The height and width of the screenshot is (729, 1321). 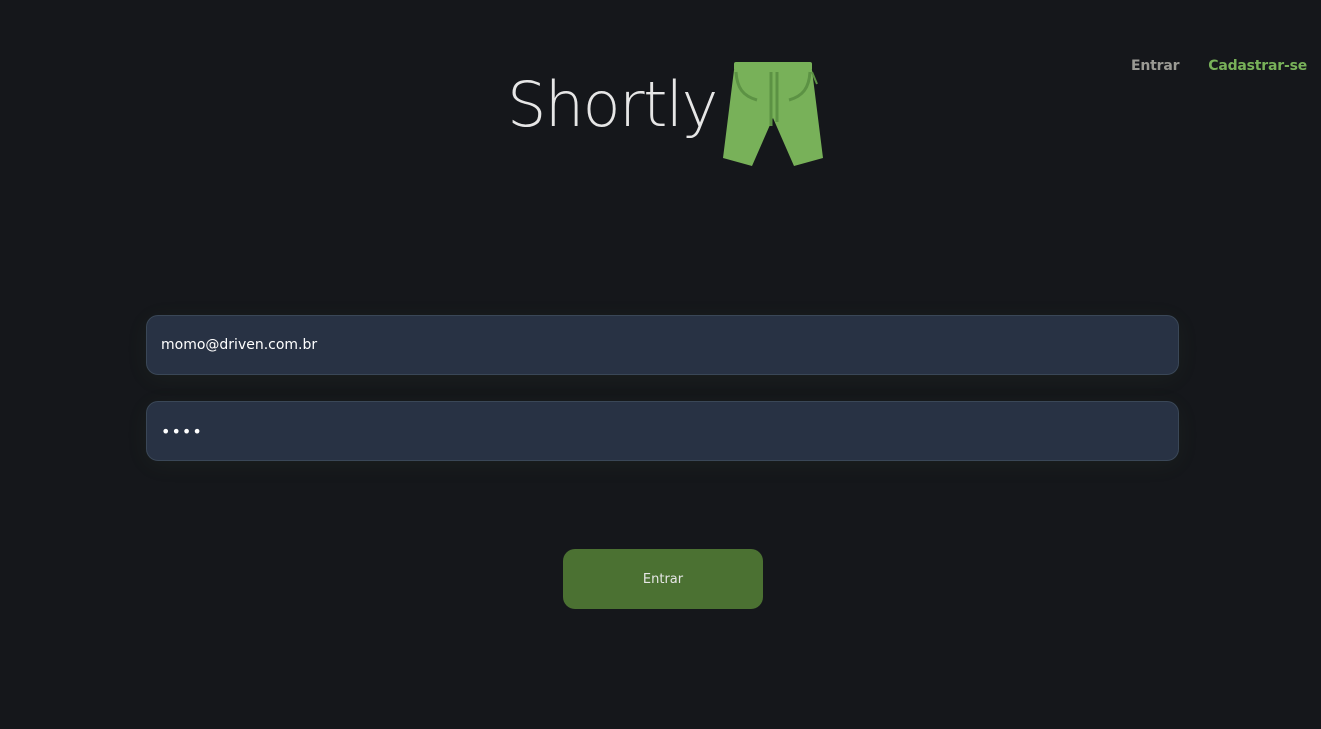 What do you see at coordinates (663, 579) in the screenshot?
I see `login-submit-button: Entrar` at bounding box center [663, 579].